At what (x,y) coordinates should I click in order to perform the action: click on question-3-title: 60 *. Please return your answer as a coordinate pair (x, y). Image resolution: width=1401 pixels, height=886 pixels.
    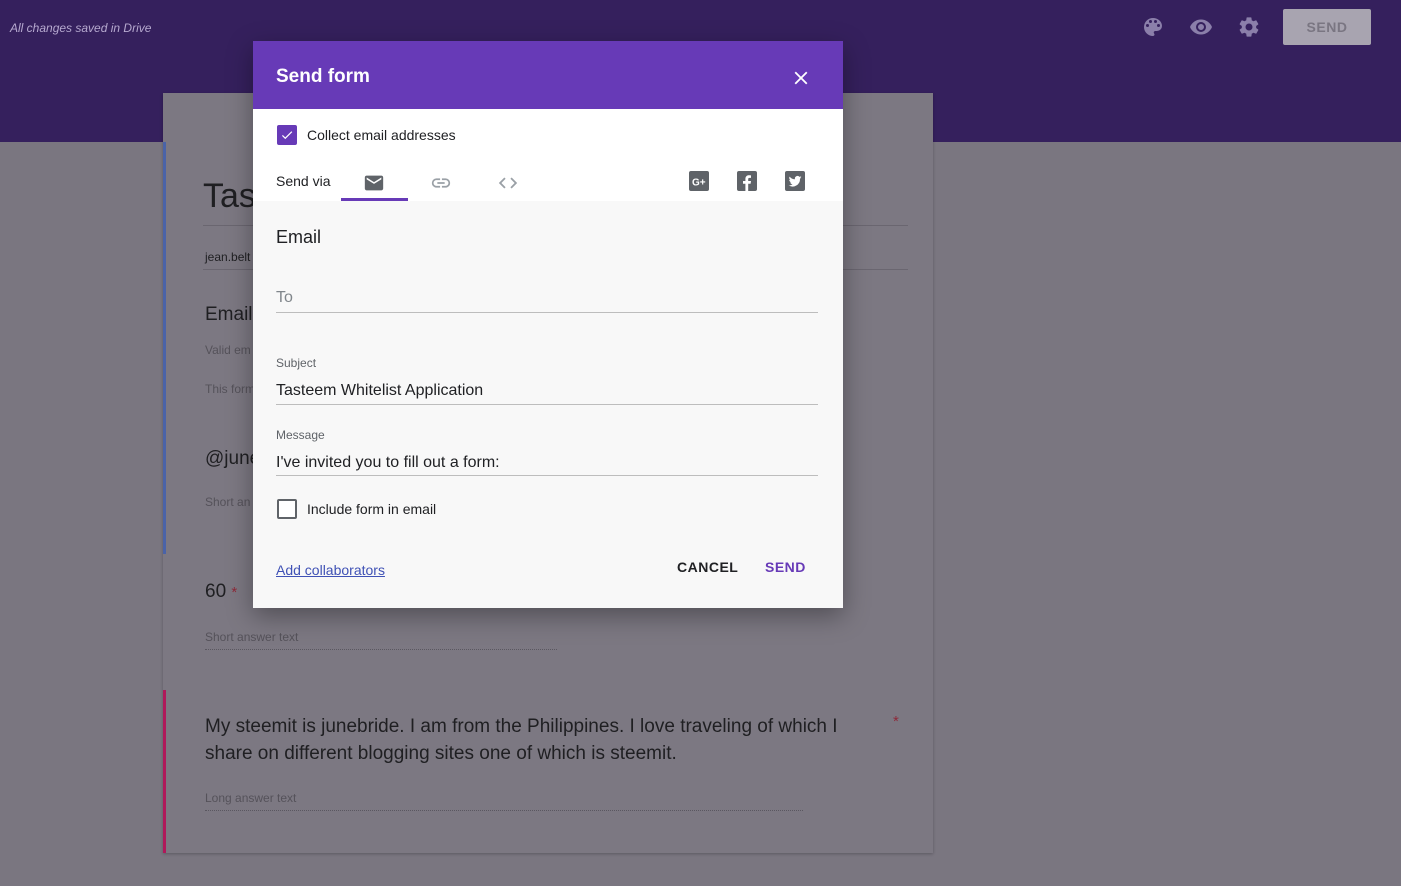
    Looking at the image, I should click on (221, 592).